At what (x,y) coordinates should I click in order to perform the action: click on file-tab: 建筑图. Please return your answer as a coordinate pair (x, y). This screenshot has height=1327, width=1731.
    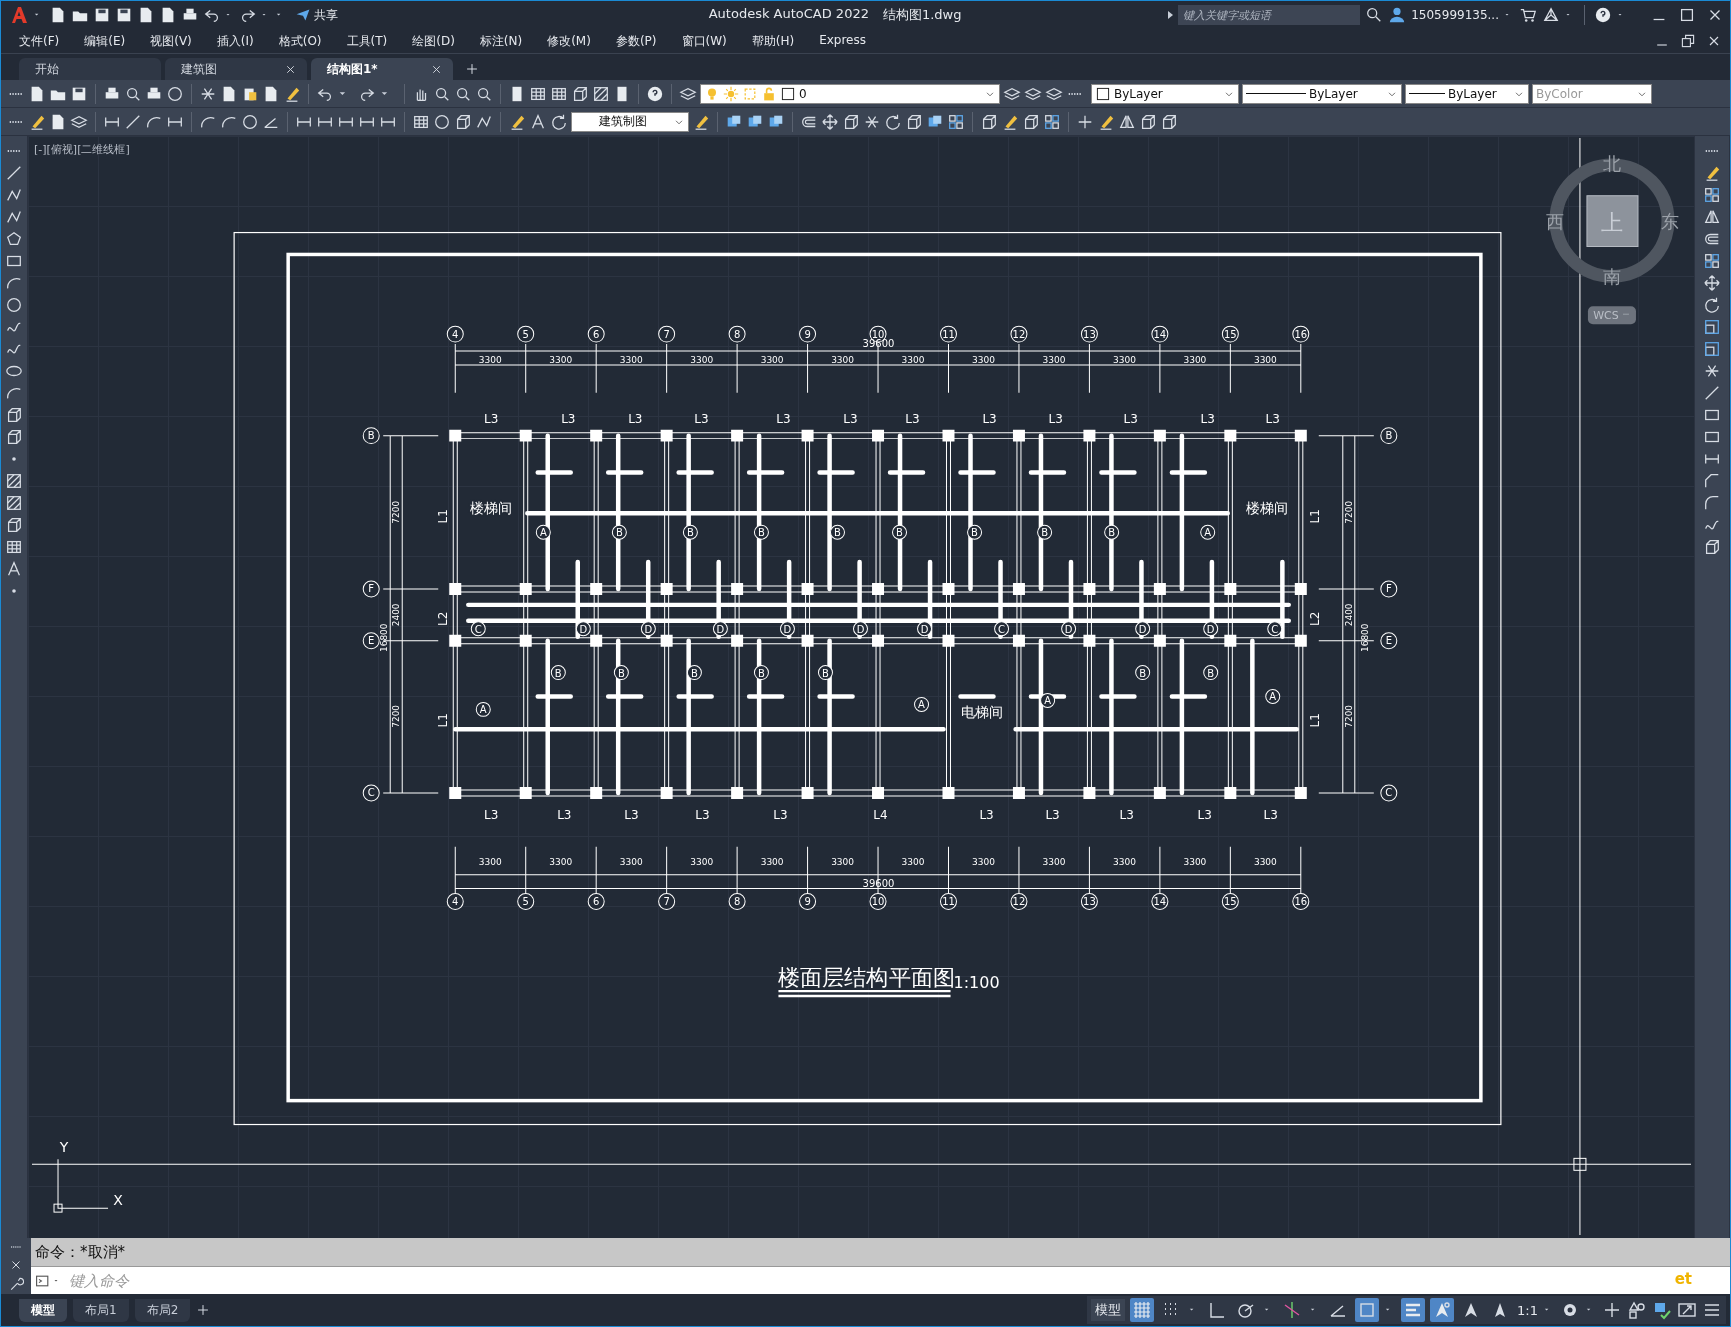
    Looking at the image, I should click on (236, 69).